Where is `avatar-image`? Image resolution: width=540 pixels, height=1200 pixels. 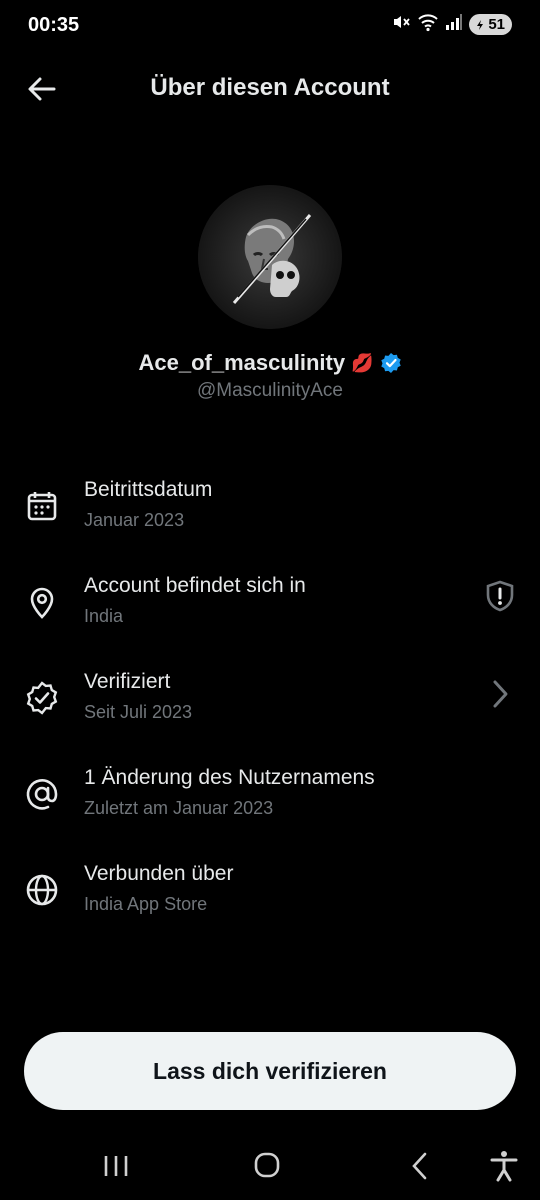
avatar-image is located at coordinates (270, 257).